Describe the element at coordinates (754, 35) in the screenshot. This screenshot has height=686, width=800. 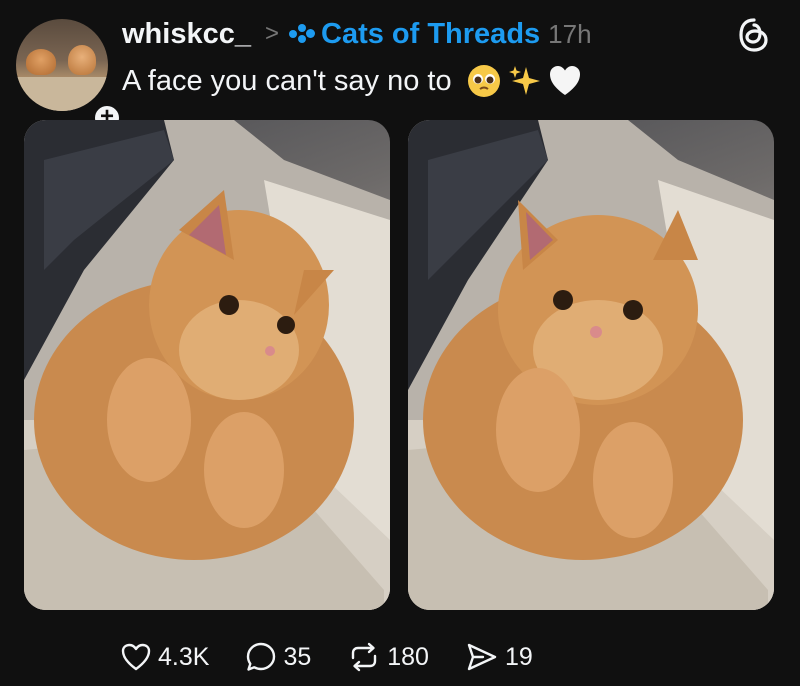
I see `threads-logo-icon` at that location.